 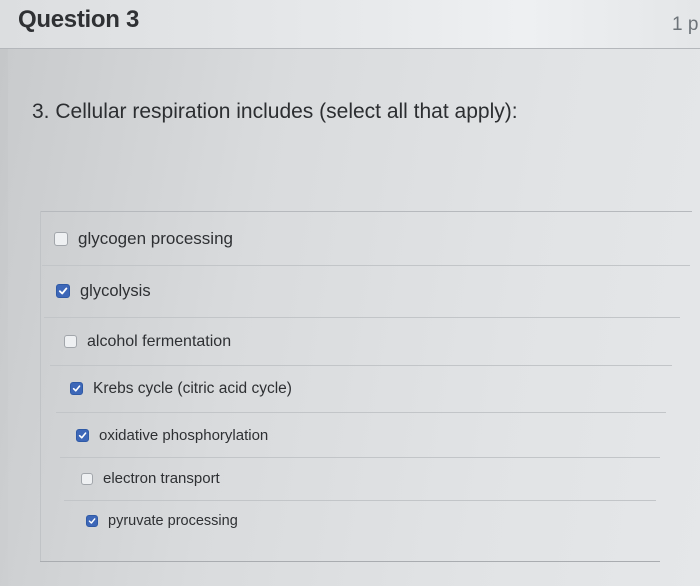 I want to click on answer-option-label: oxidative phosphorylation, so click(x=184, y=435).